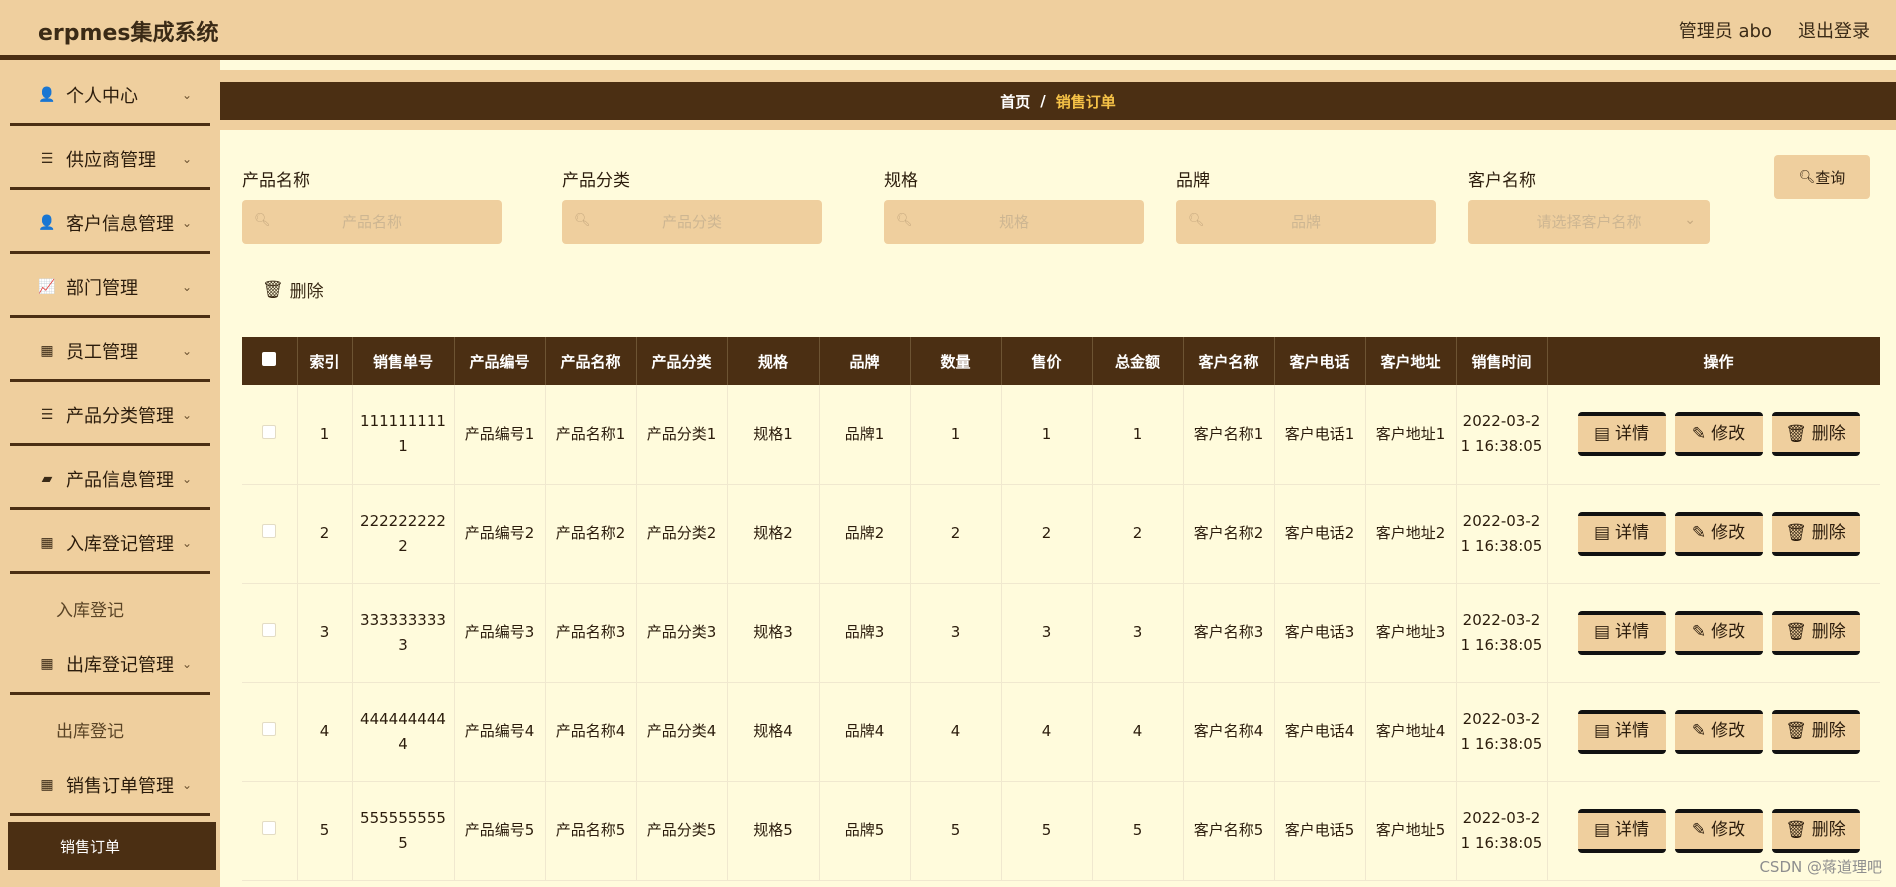 The width and height of the screenshot is (1896, 887). Describe the element at coordinates (110, 288) in the screenshot. I see `sidebar-item-department: 📈 部门管理 ⌄` at that location.